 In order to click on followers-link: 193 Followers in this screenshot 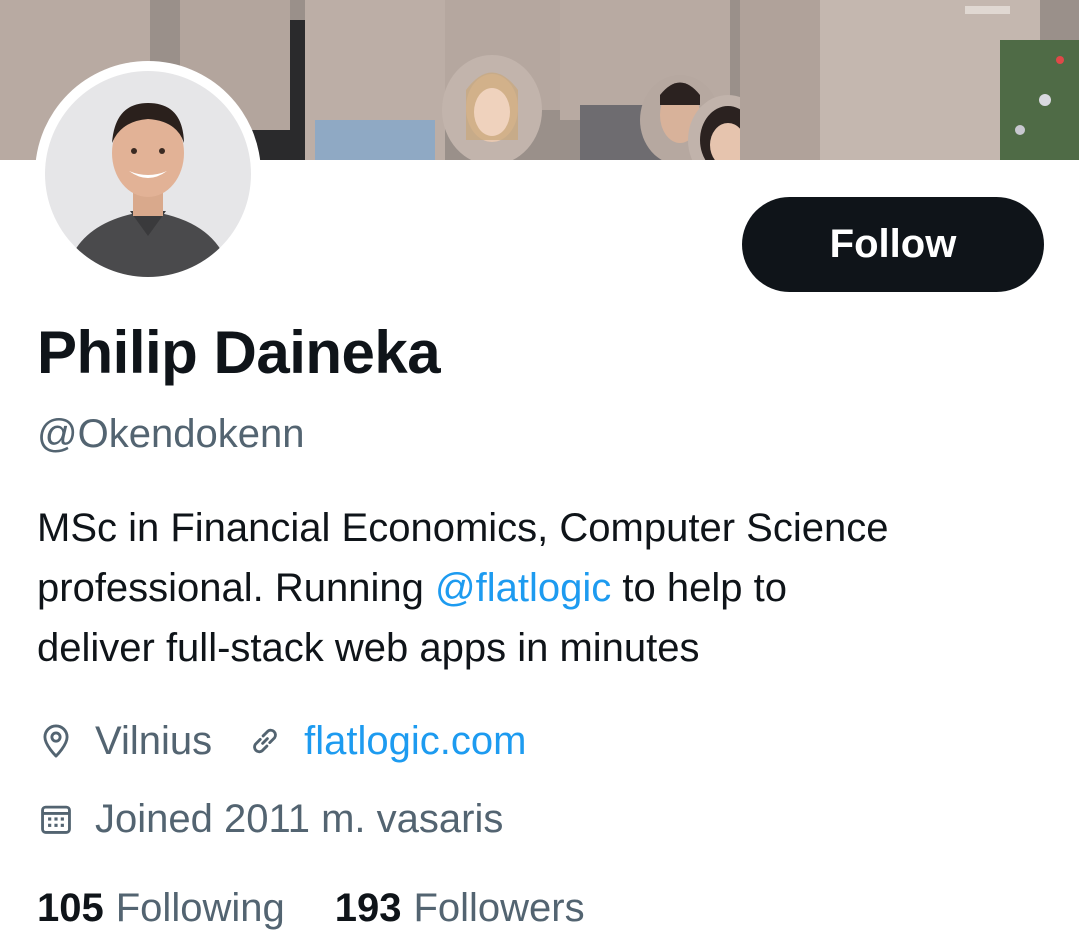, I will do `click(460, 908)`.